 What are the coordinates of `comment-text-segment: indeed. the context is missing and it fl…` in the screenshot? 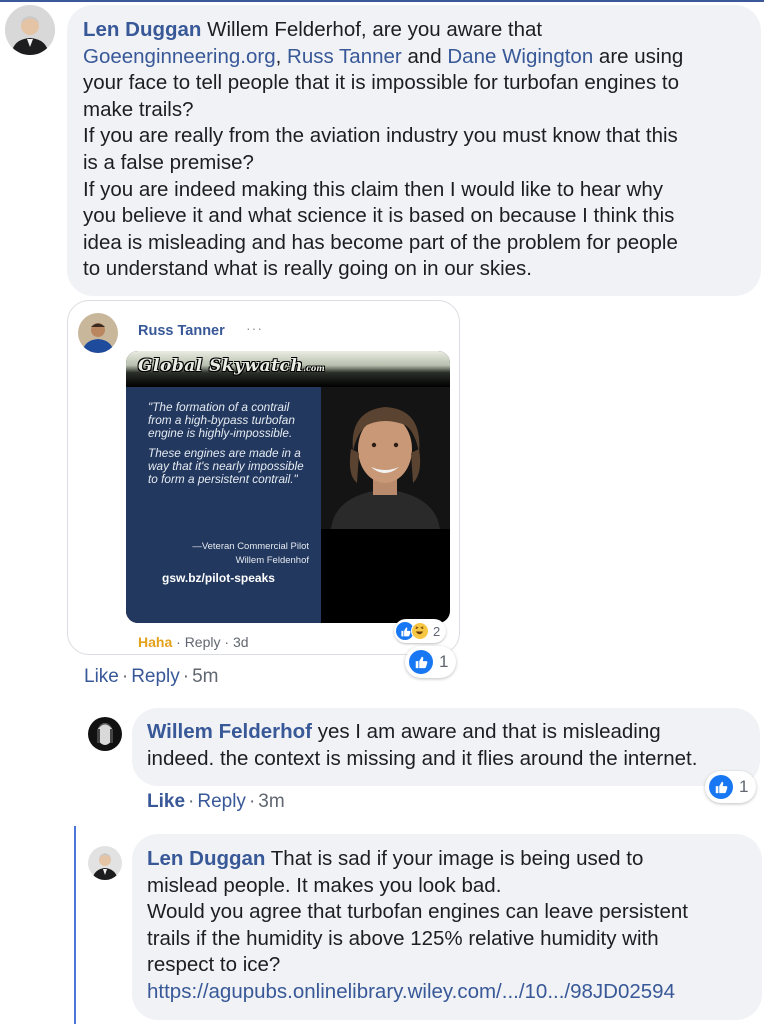 It's located at (422, 758).